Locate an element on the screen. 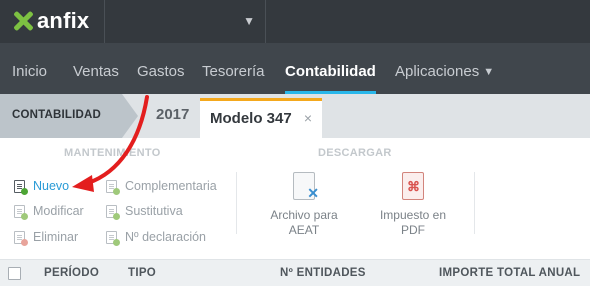 This screenshot has width=590, height=286. sustitutiva-label: Sustitutiva is located at coordinates (154, 211).